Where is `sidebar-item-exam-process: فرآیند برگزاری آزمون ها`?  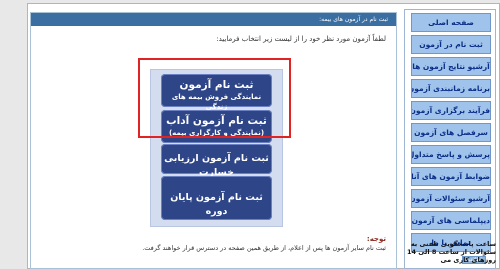
sidebar-item-exam-process: فرآیند برگزاری آزمون ها is located at coordinates (451, 110).